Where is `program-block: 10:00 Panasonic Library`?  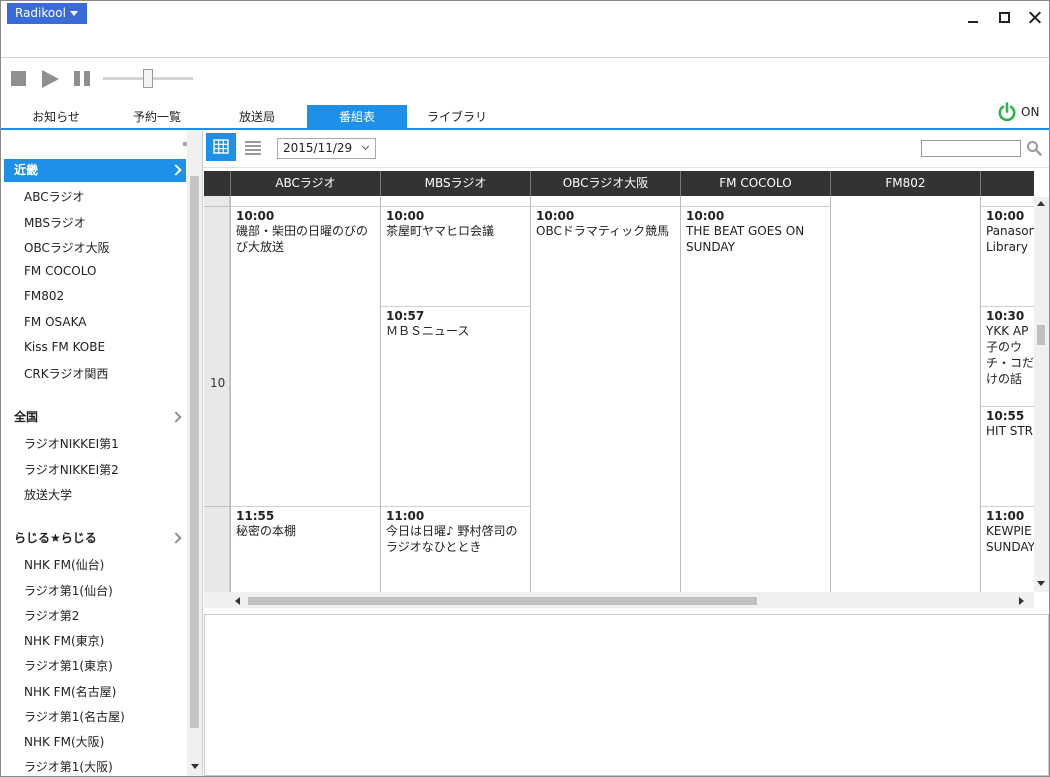
program-block: 10:00 Panasonic Library is located at coordinates (1007, 257).